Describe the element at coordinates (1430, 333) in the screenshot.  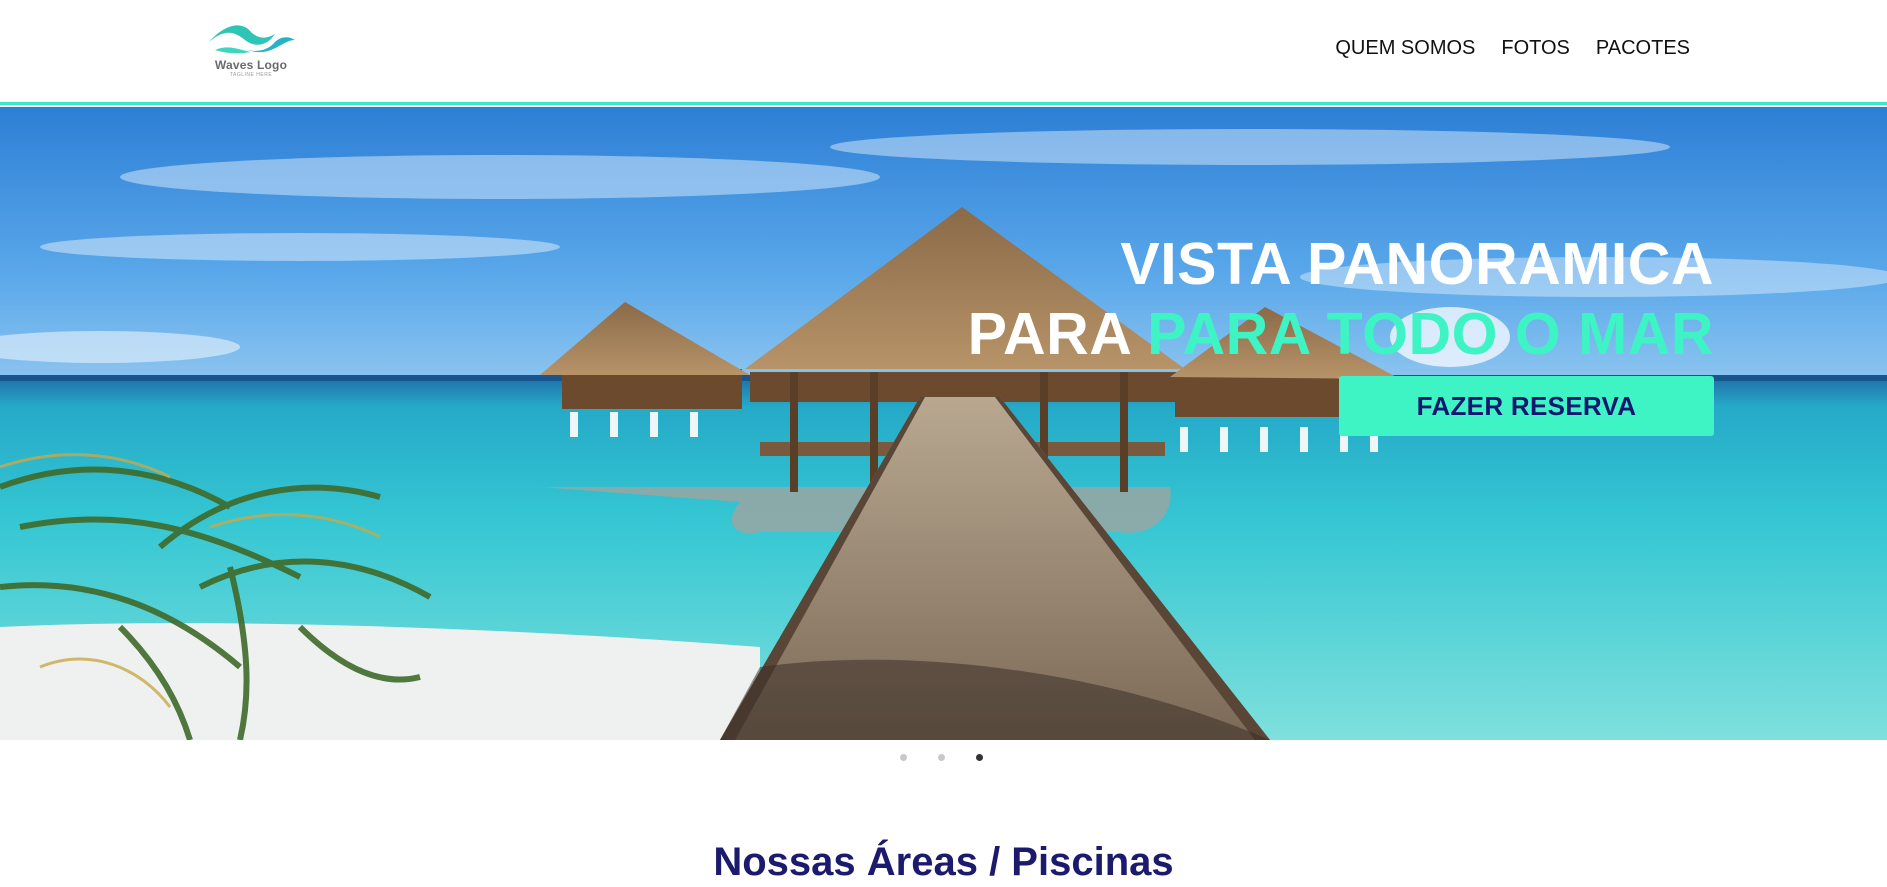
I see `hero-title-line2-accent: PARA TODO O MAR` at that location.